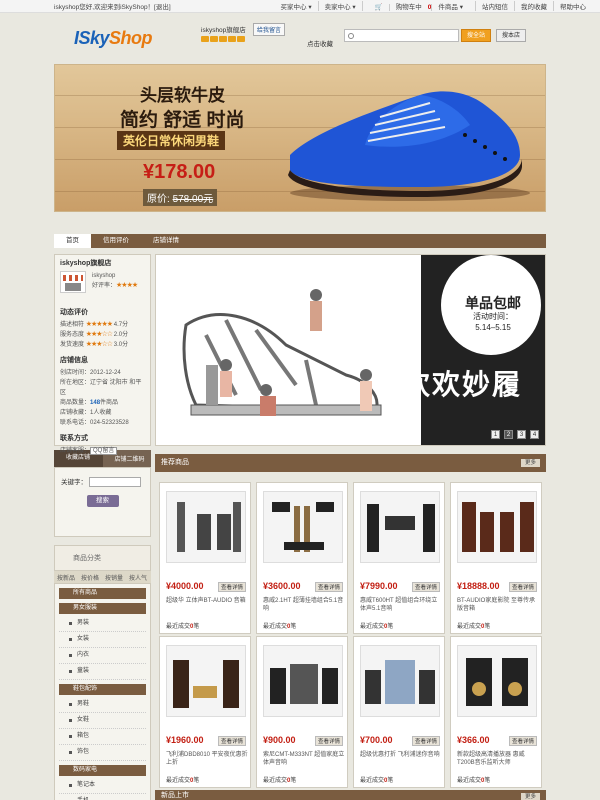 The image size is (600, 800). What do you see at coordinates (102, 656) in the screenshot?
I see `category-item: 内衣` at bounding box center [102, 656].